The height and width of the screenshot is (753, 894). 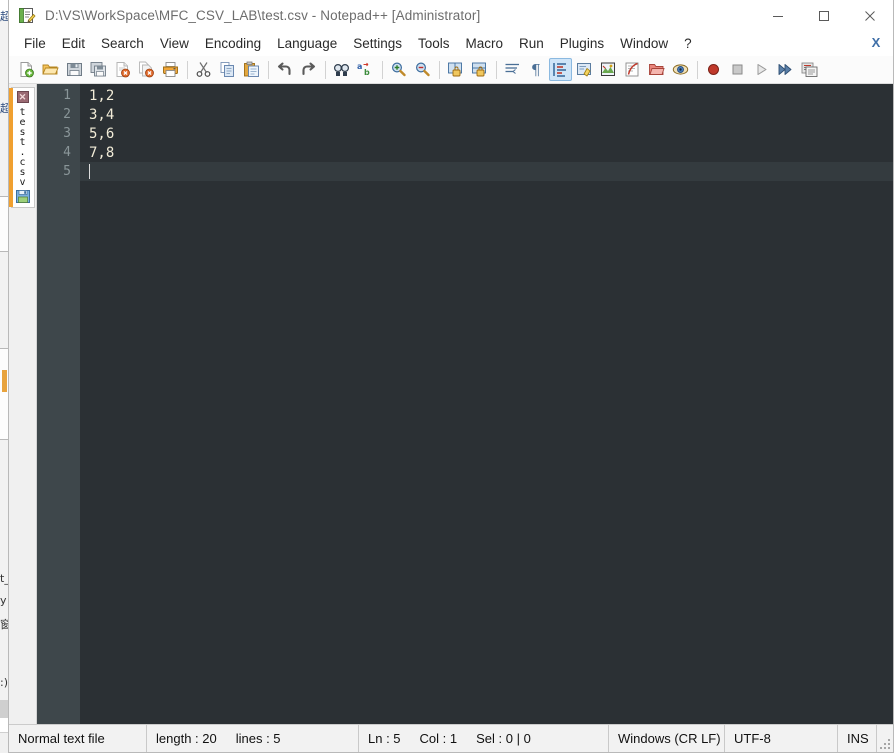 I want to click on menu-item-help: ?, so click(x=688, y=44).